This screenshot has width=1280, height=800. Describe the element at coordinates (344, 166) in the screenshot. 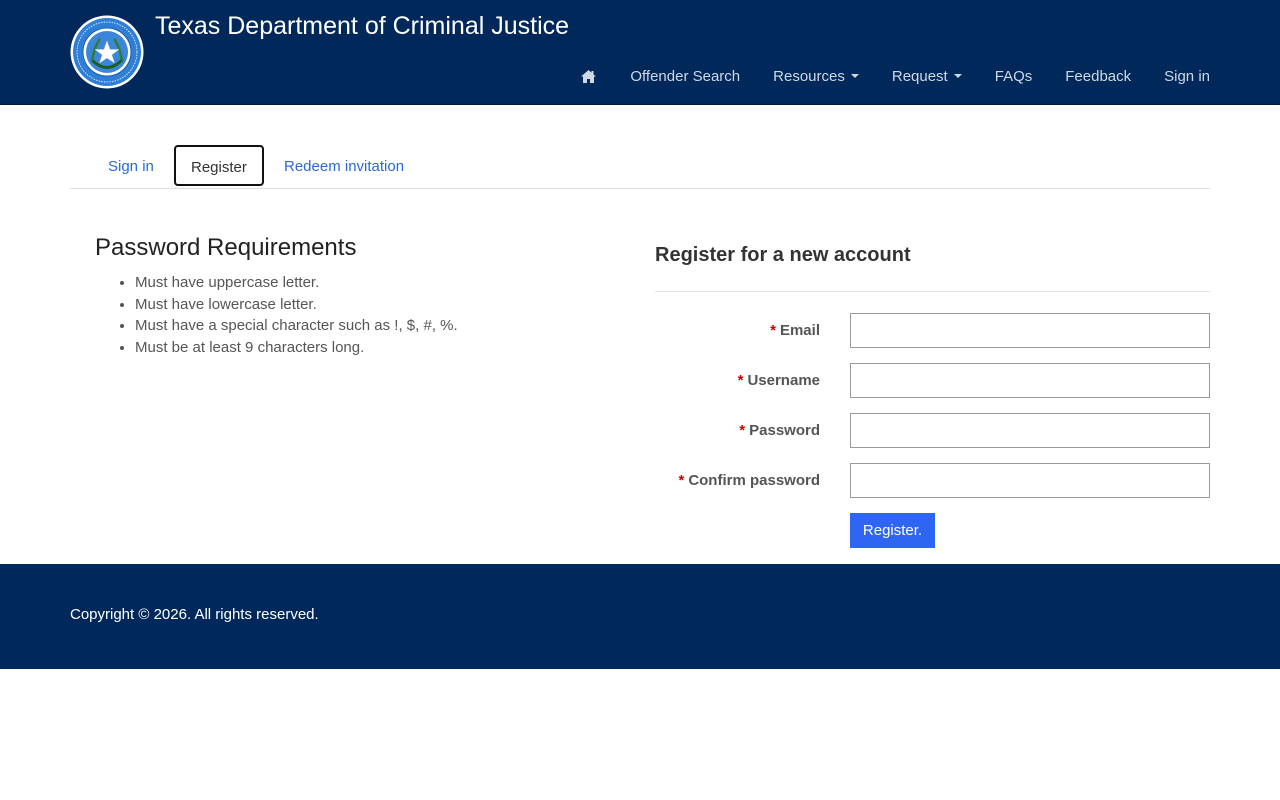

I see `tab-redeem-invitation: Redeem invitation` at that location.